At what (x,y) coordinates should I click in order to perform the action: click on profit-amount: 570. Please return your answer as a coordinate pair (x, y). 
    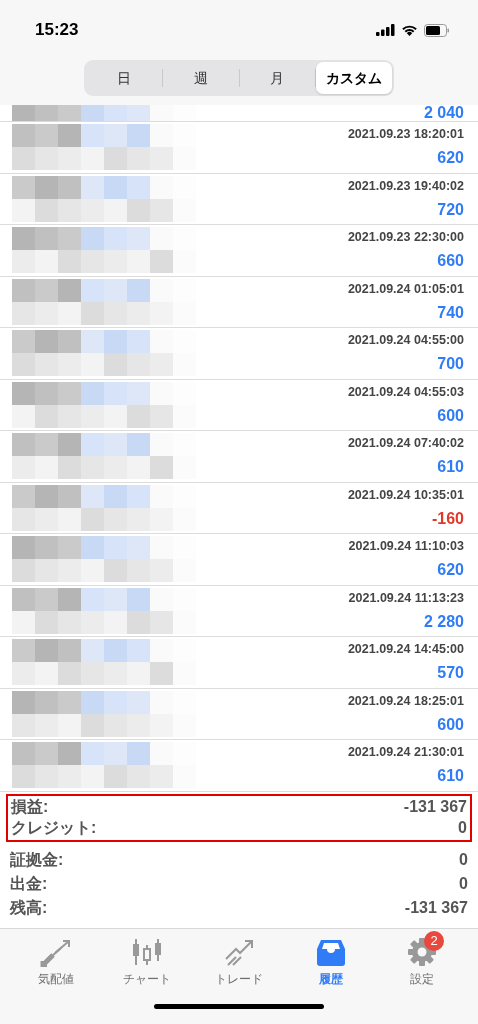
    Looking at the image, I should click on (450, 673).